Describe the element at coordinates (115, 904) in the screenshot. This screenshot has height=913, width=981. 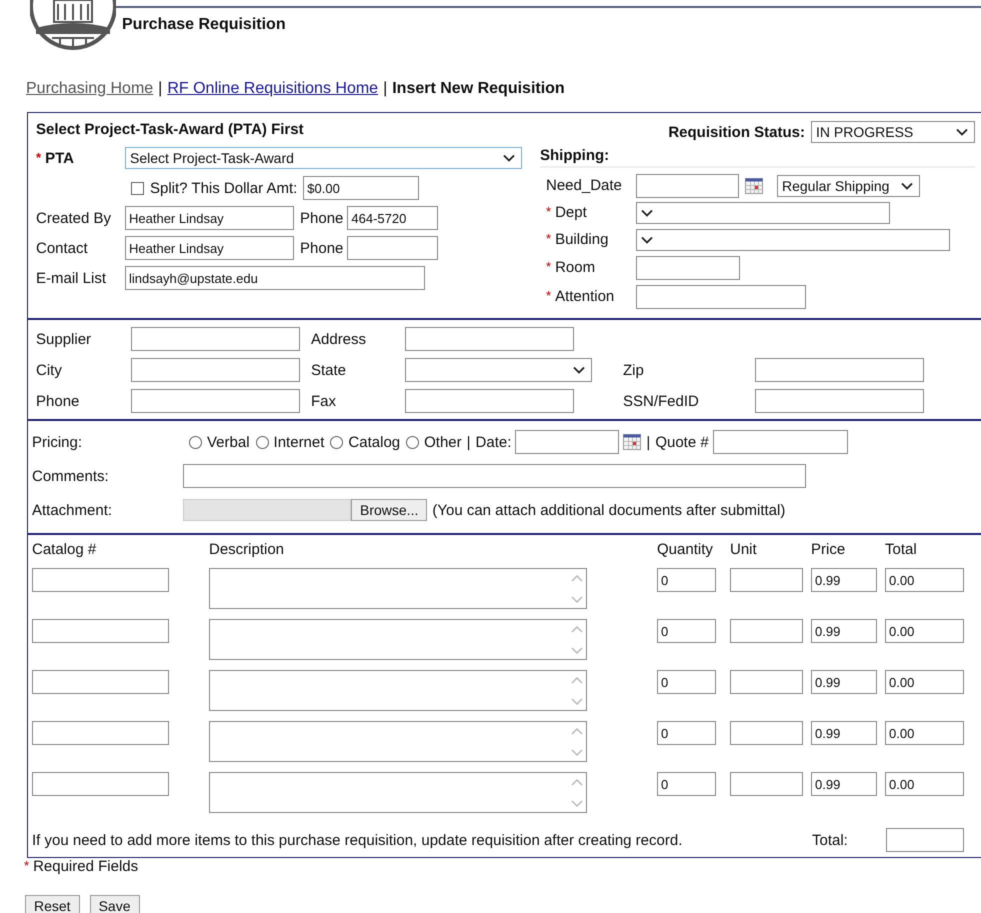
I see `form-button: Save` at that location.